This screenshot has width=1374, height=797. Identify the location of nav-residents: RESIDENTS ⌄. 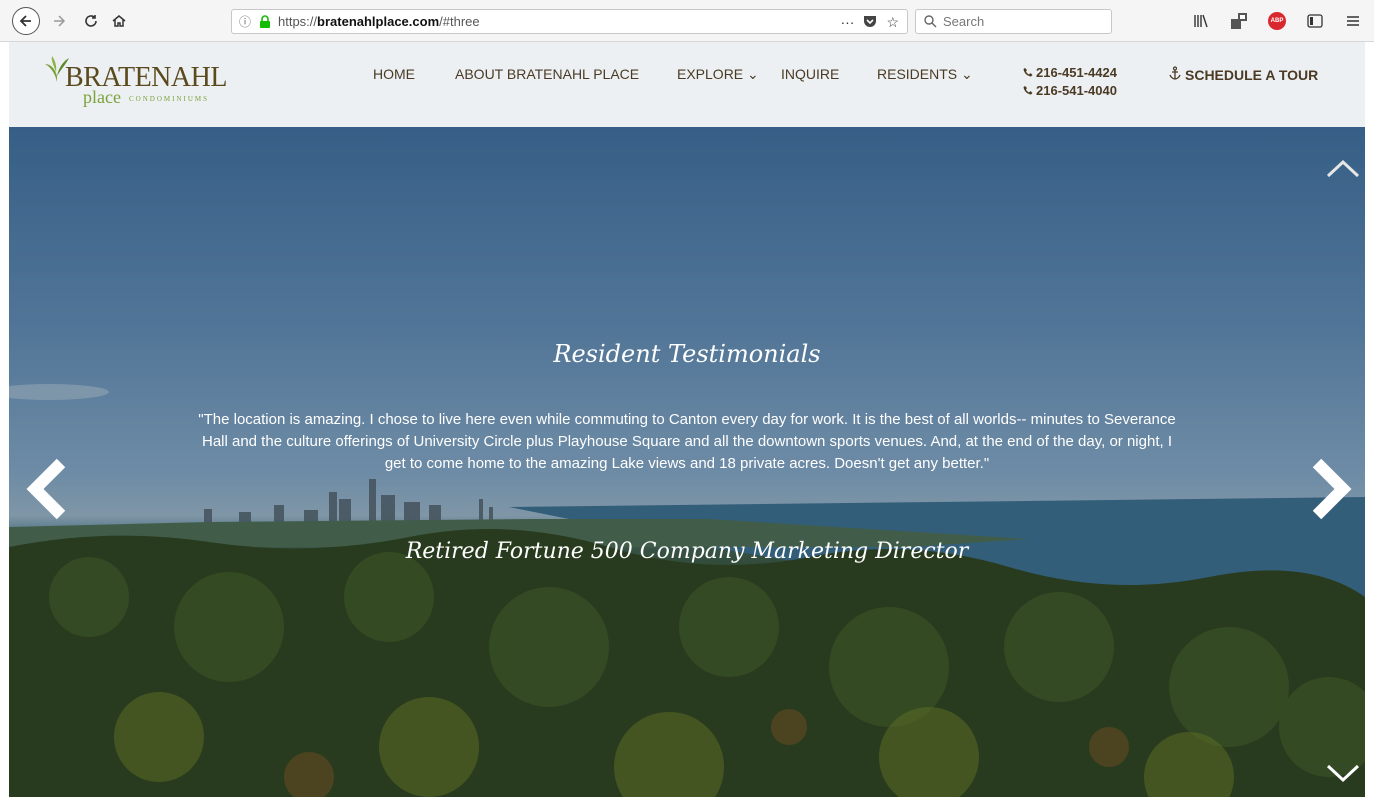
(925, 74).